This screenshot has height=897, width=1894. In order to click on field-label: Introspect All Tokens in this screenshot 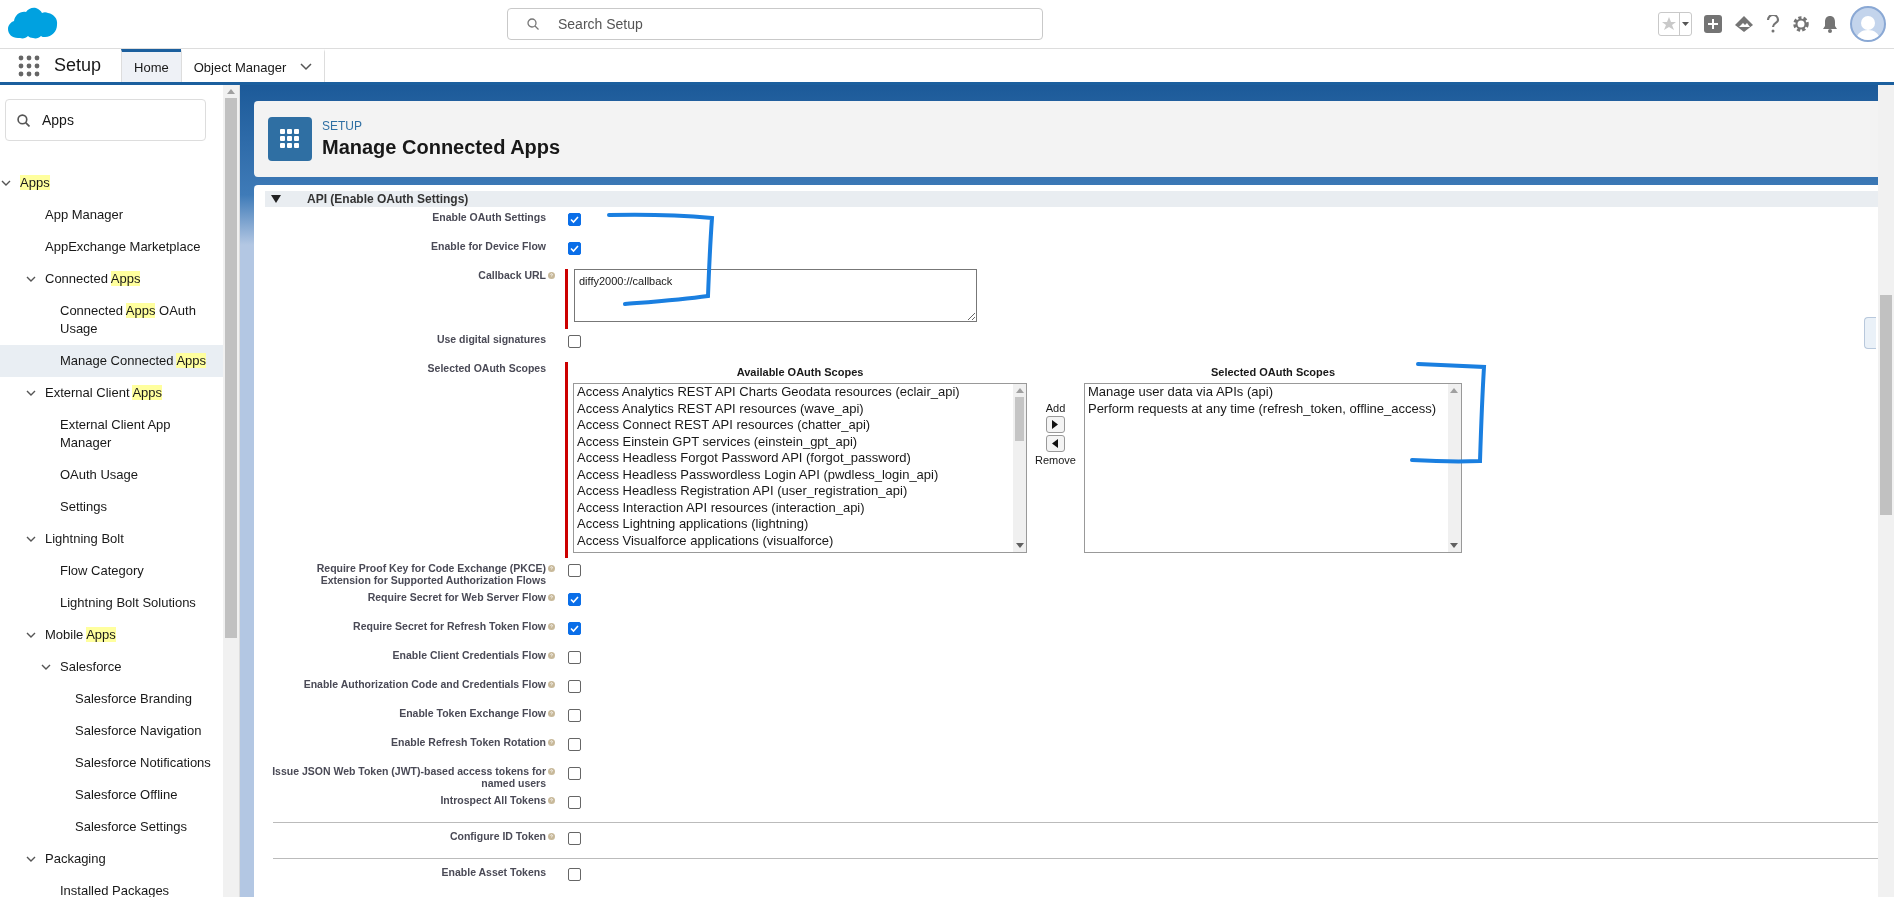, I will do `click(493, 800)`.